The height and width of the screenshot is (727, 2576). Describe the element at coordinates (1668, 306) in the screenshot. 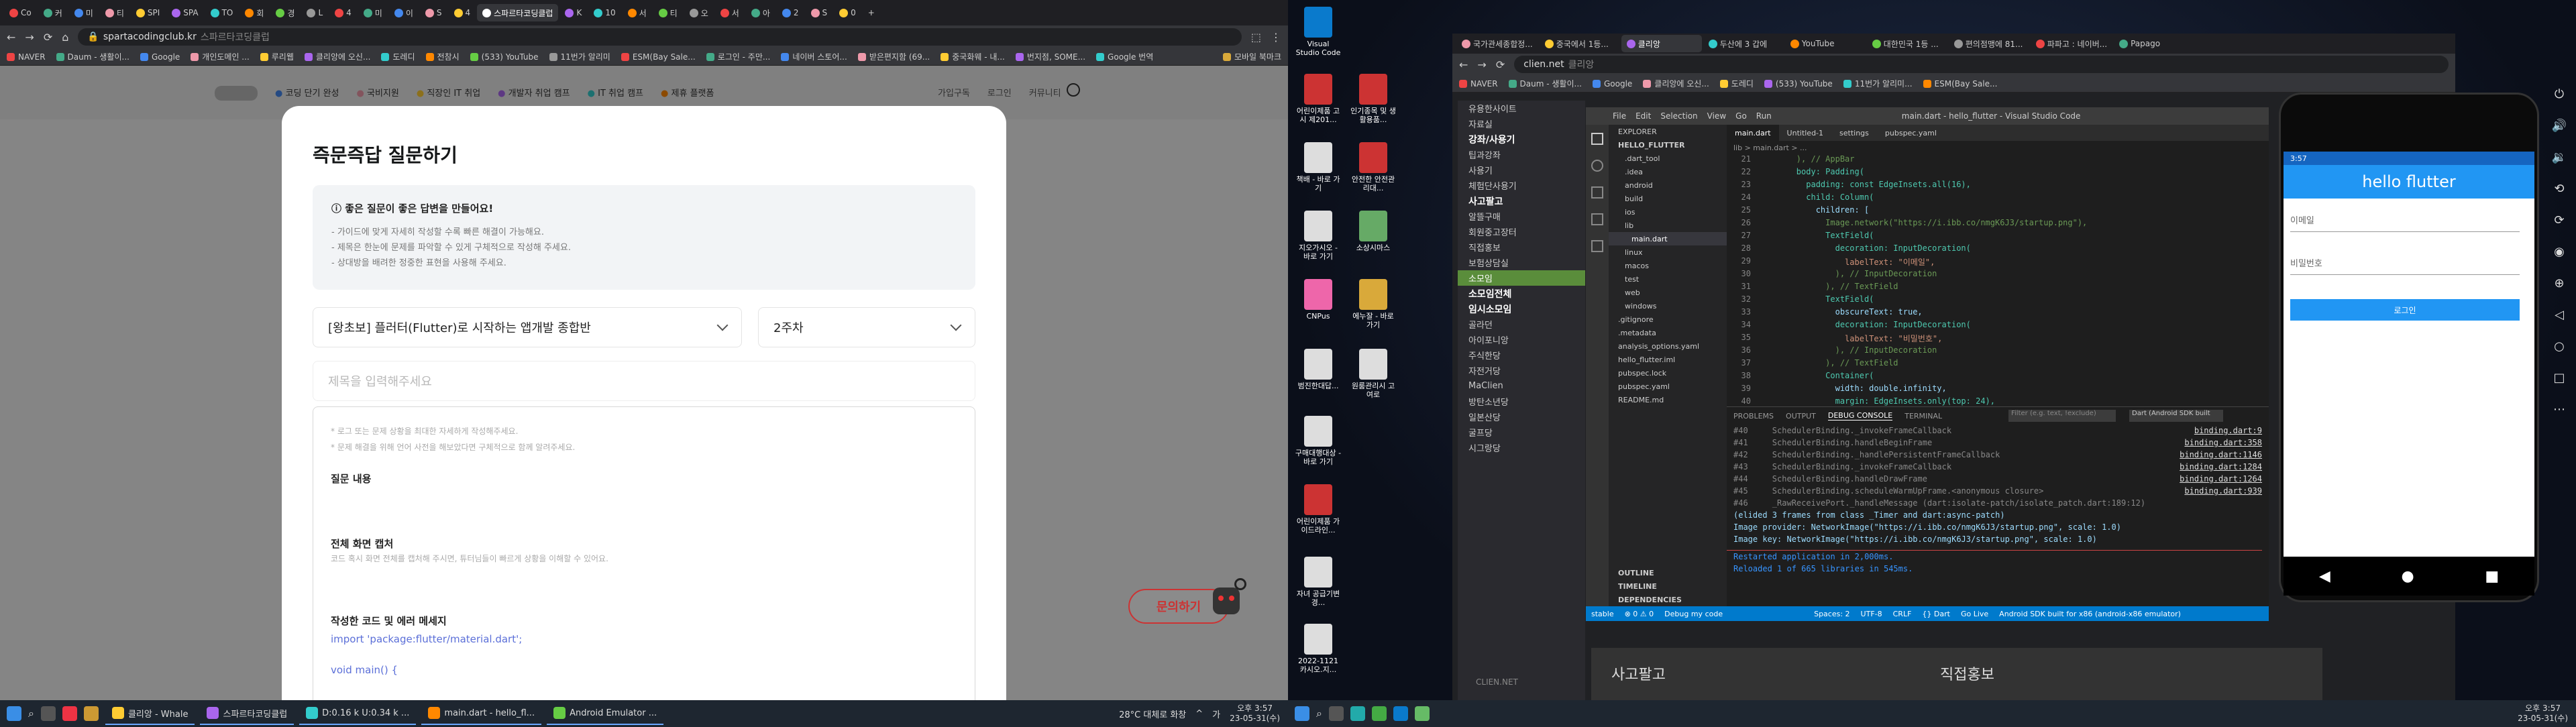

I see `file-tree-item: windows` at that location.